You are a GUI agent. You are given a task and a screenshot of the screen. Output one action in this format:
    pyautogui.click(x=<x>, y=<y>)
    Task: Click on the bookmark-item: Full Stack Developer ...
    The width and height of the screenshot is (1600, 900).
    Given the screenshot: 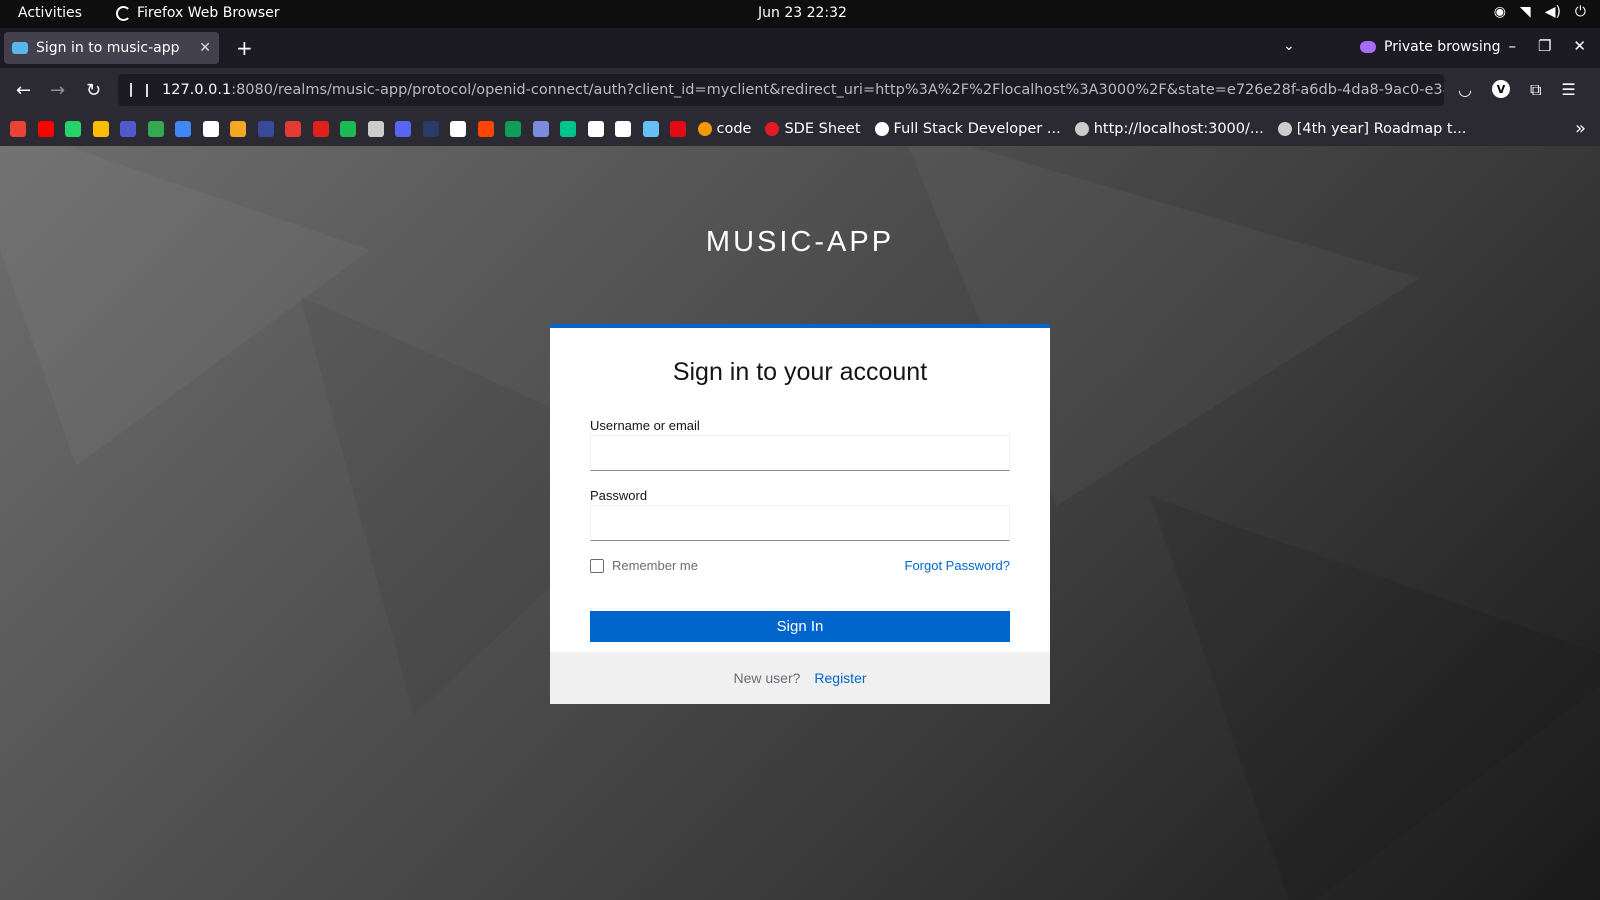 What is the action you would take?
    pyautogui.click(x=967, y=129)
    